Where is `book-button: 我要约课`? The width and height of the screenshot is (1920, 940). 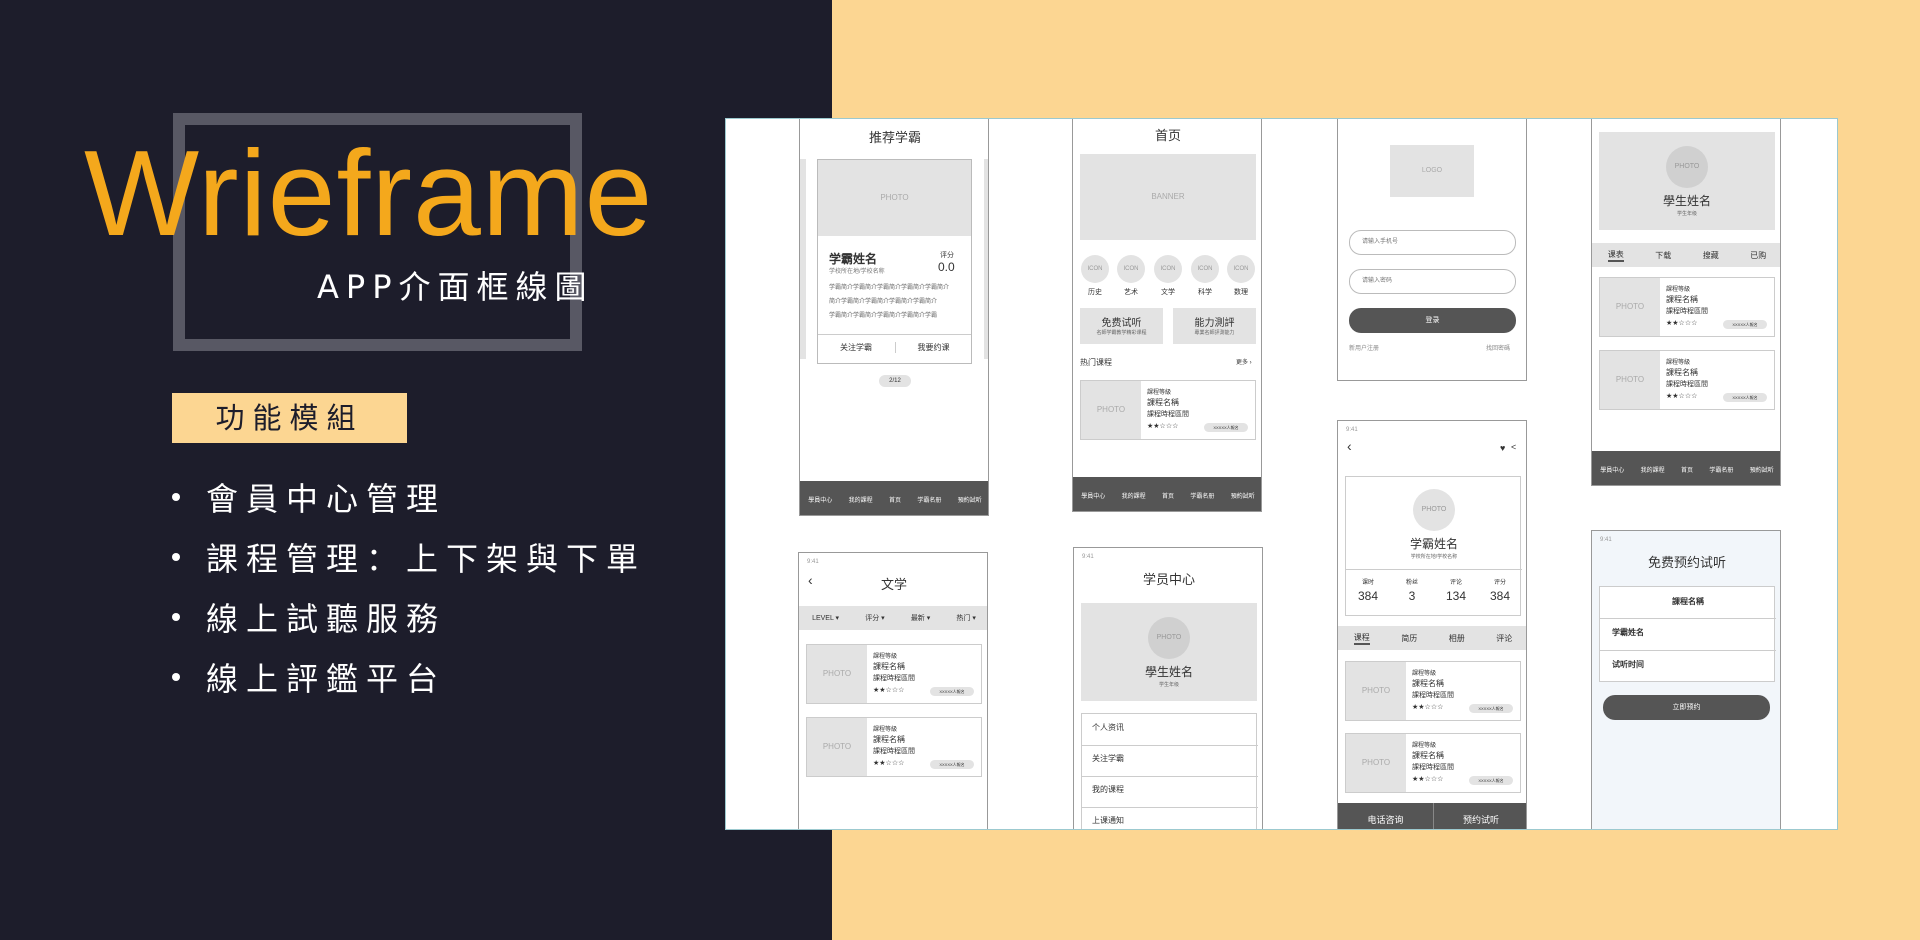 book-button: 我要约课 is located at coordinates (933, 347).